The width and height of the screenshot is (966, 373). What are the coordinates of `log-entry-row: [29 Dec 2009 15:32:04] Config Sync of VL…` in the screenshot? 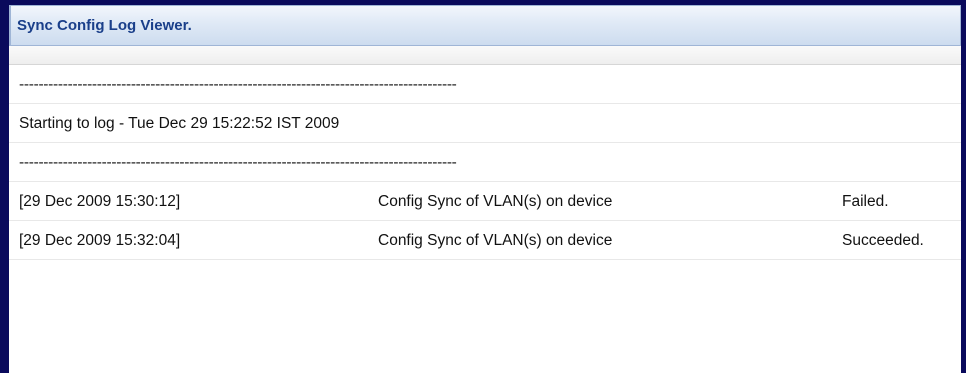 It's located at (485, 240).